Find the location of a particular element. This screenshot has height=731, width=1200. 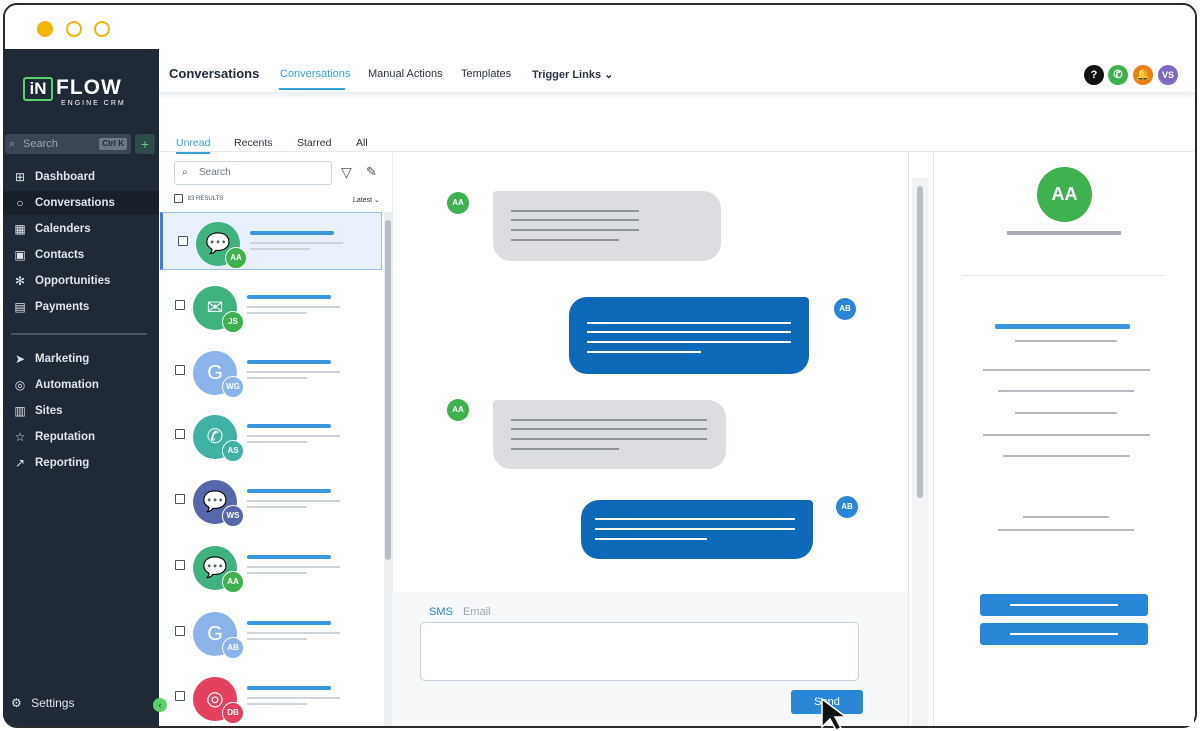

window-maximize-dot is located at coordinates (102, 29).